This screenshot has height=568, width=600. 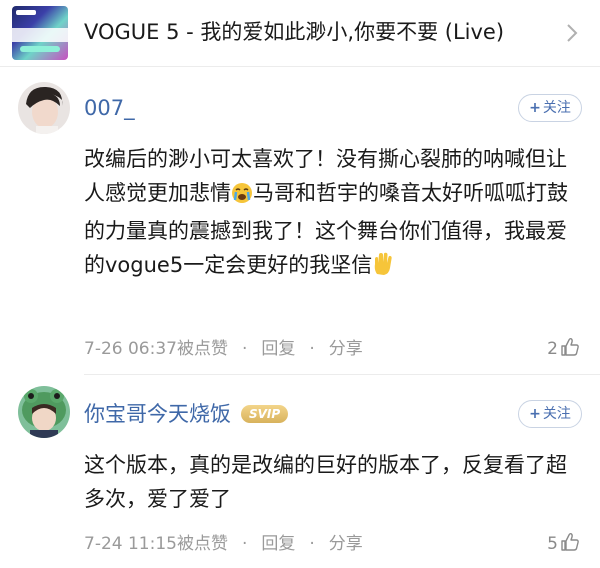 What do you see at coordinates (265, 414) in the screenshot?
I see `svip-badge: SVIP` at bounding box center [265, 414].